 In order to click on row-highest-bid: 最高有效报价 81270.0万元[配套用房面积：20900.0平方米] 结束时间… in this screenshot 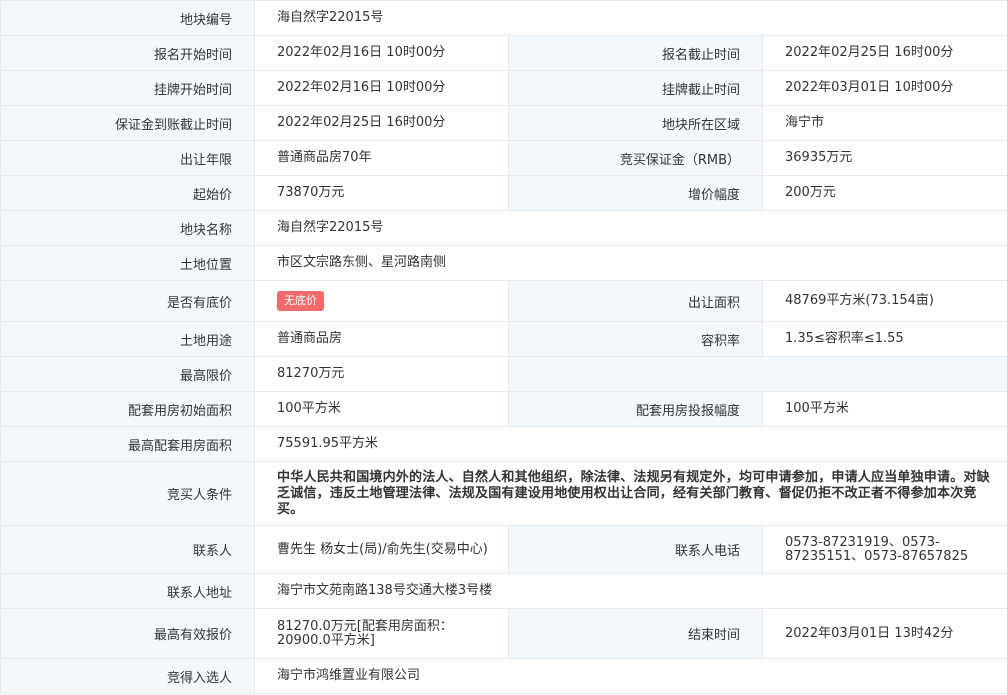, I will do `click(503, 633)`.